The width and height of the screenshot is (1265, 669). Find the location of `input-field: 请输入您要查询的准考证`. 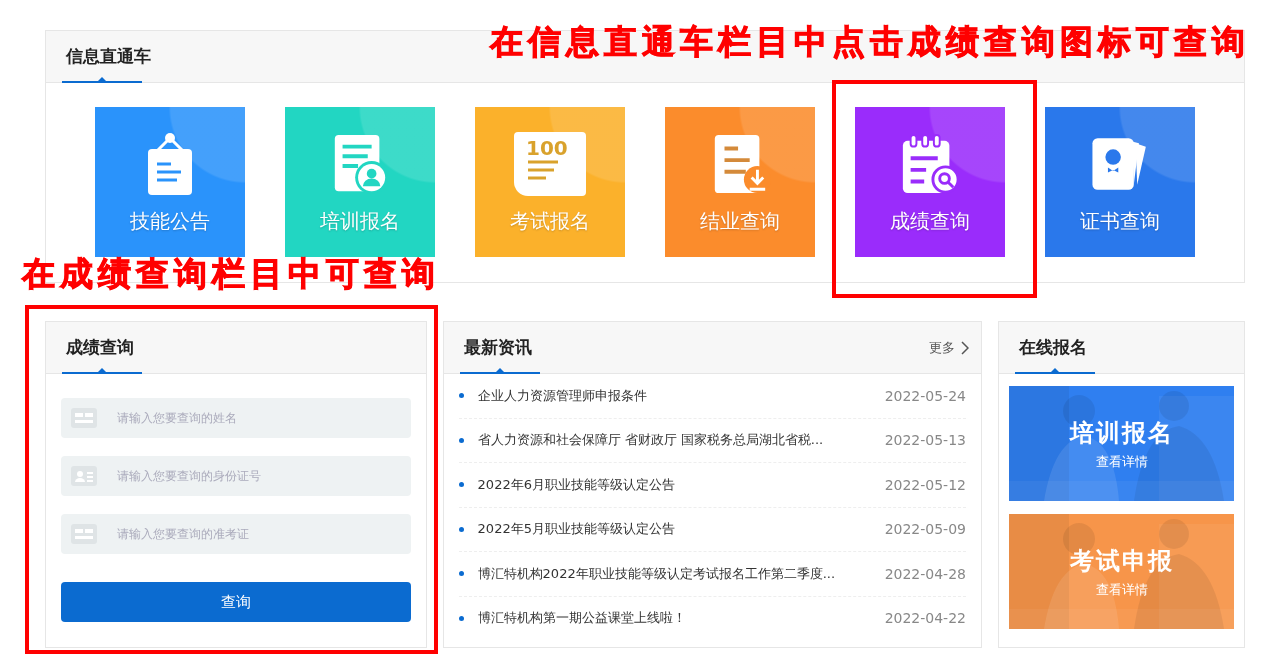

input-field: 请输入您要查询的准考证 is located at coordinates (236, 534).